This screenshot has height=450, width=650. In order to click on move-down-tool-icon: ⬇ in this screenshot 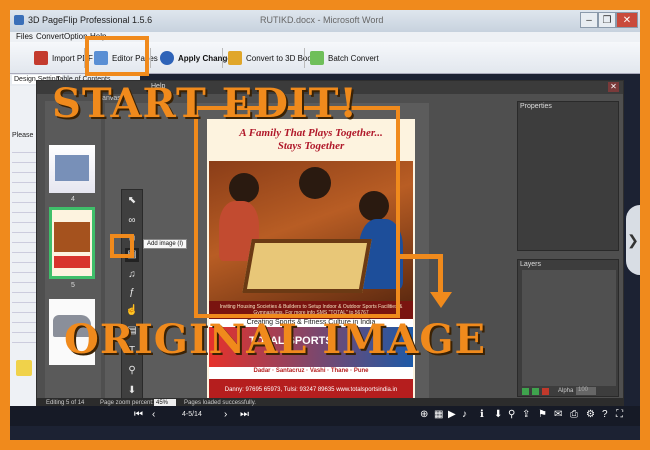, I will do `click(132, 391)`.